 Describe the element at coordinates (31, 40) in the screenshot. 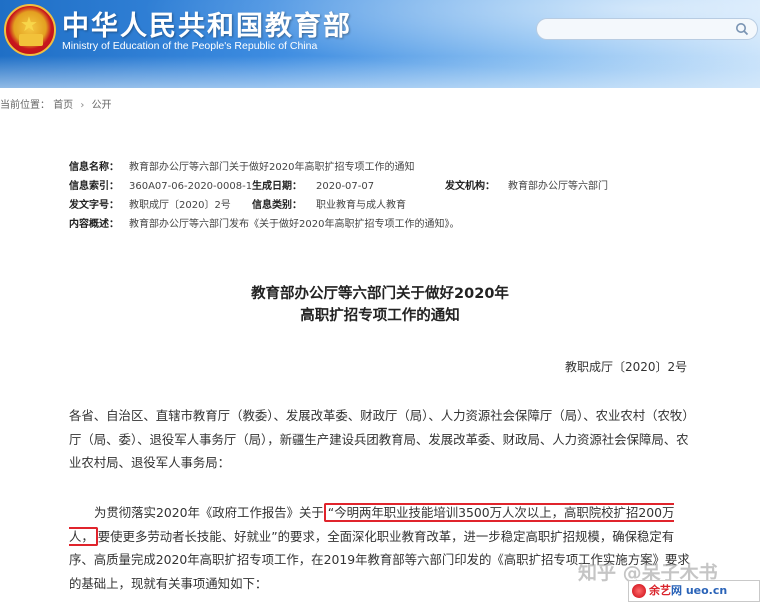

I see `gate-icon` at that location.